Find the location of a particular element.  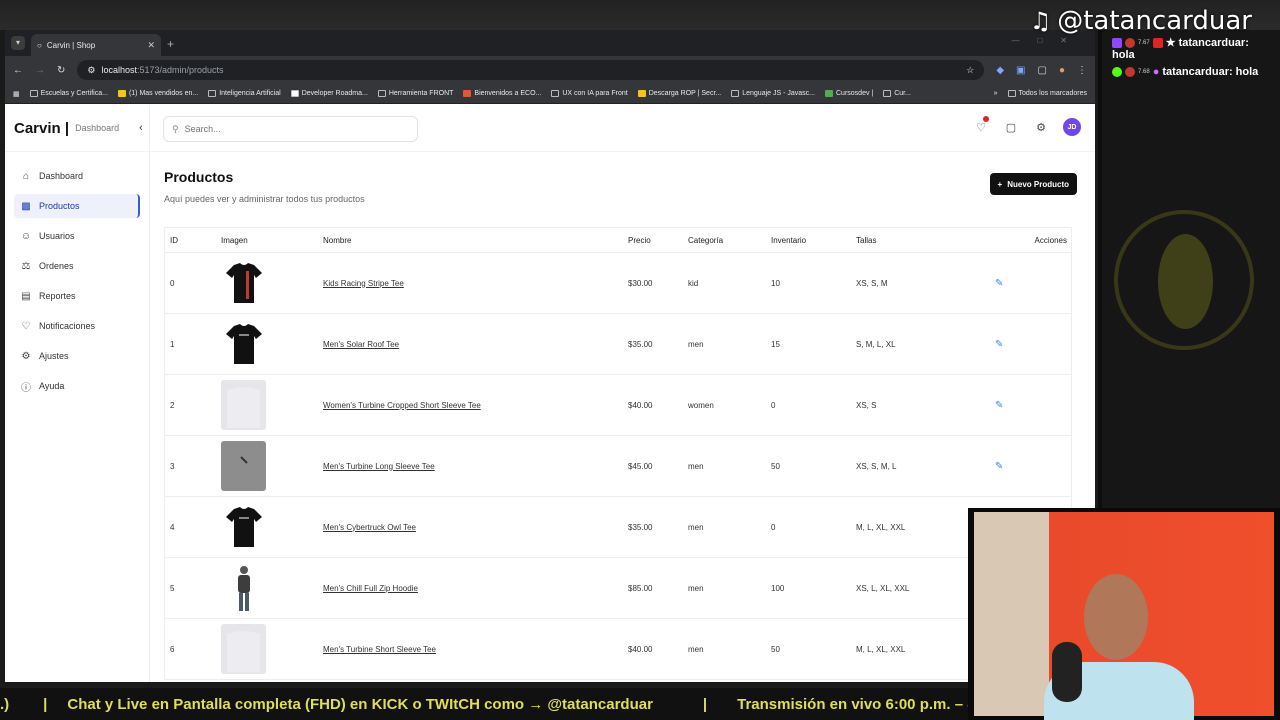

product-inventory: 15 is located at coordinates (775, 344).